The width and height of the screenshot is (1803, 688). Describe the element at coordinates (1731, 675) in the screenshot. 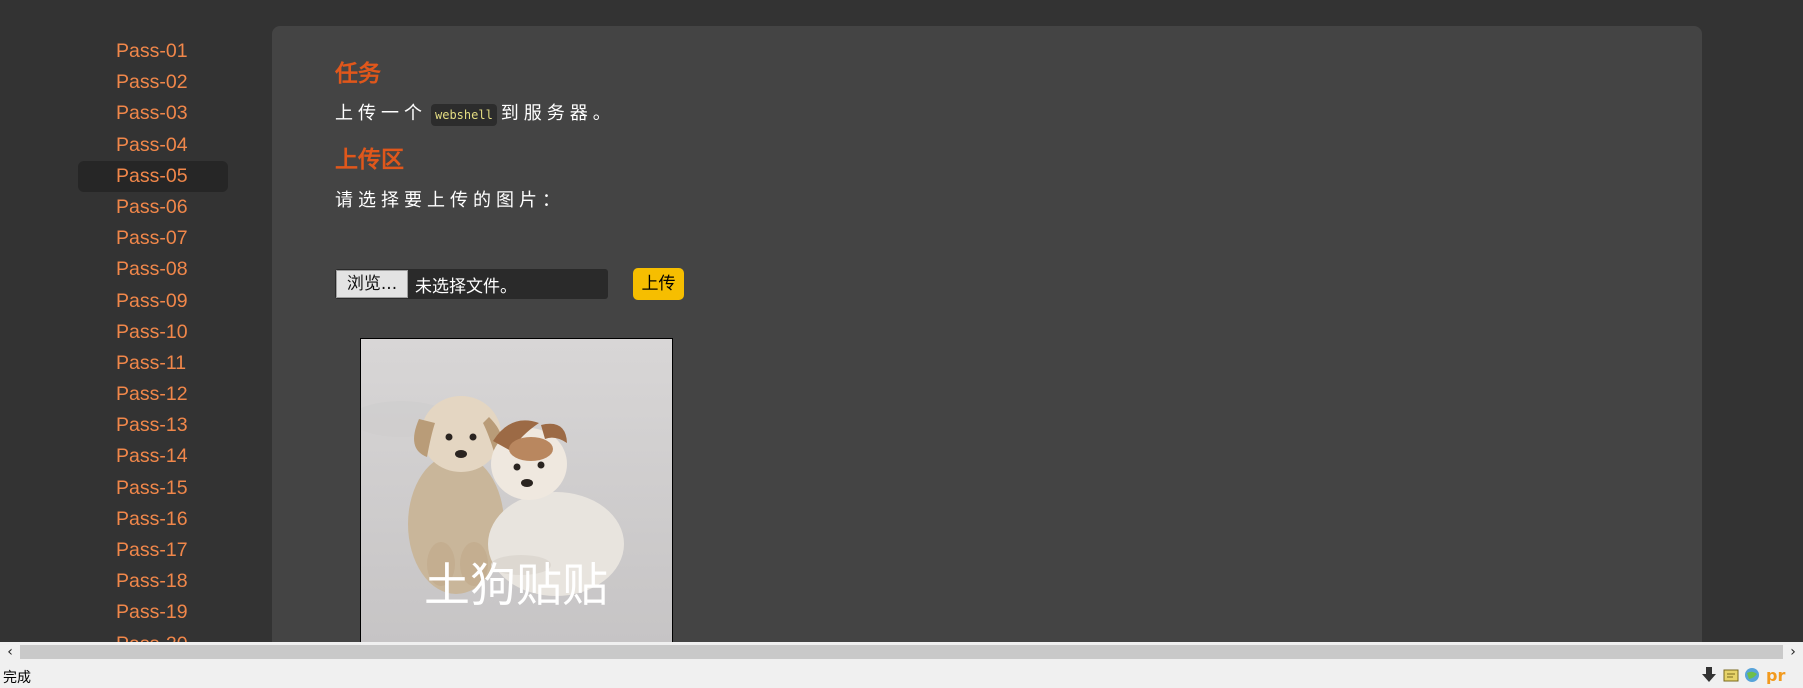

I see `note-icon` at that location.